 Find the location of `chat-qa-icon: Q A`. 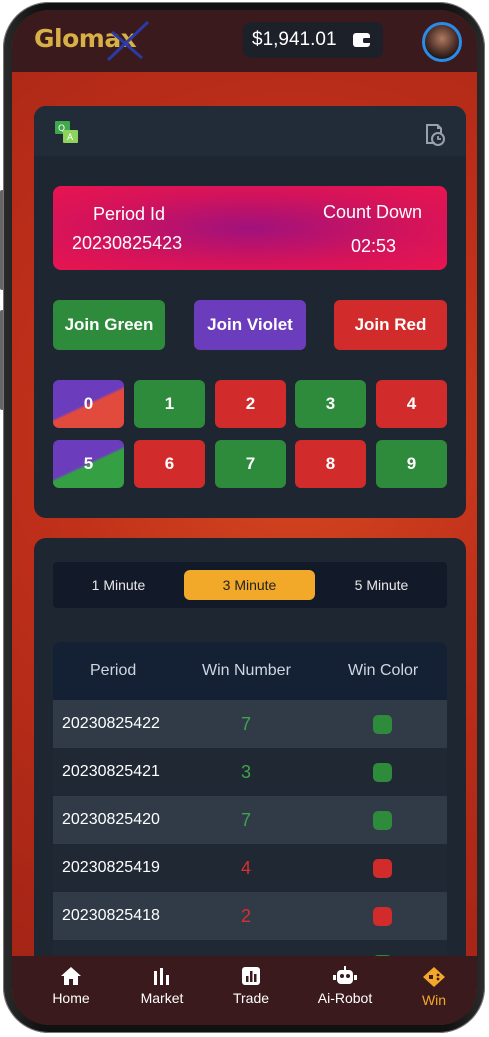

chat-qa-icon: Q A is located at coordinates (67, 133).